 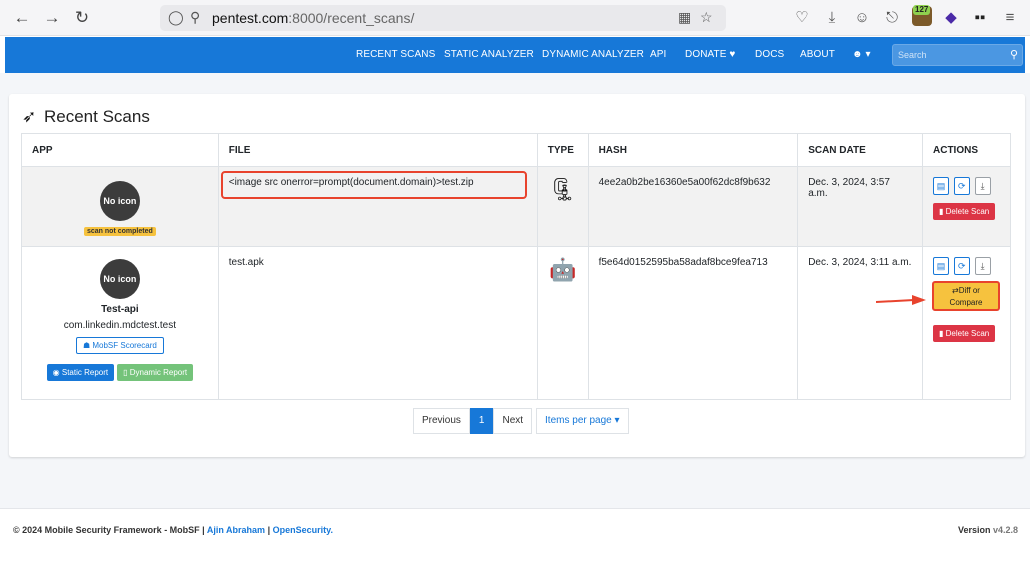 What do you see at coordinates (892, 18) in the screenshot?
I see `share-icon: ⎋` at bounding box center [892, 18].